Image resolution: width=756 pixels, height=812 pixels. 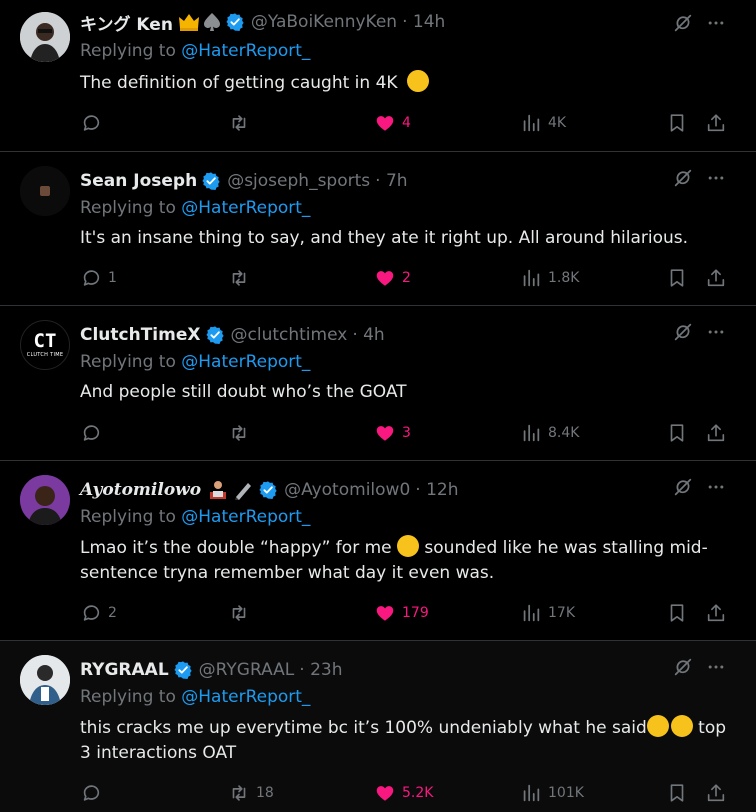 I want to click on like-button: 5.2K, so click(x=403, y=793).